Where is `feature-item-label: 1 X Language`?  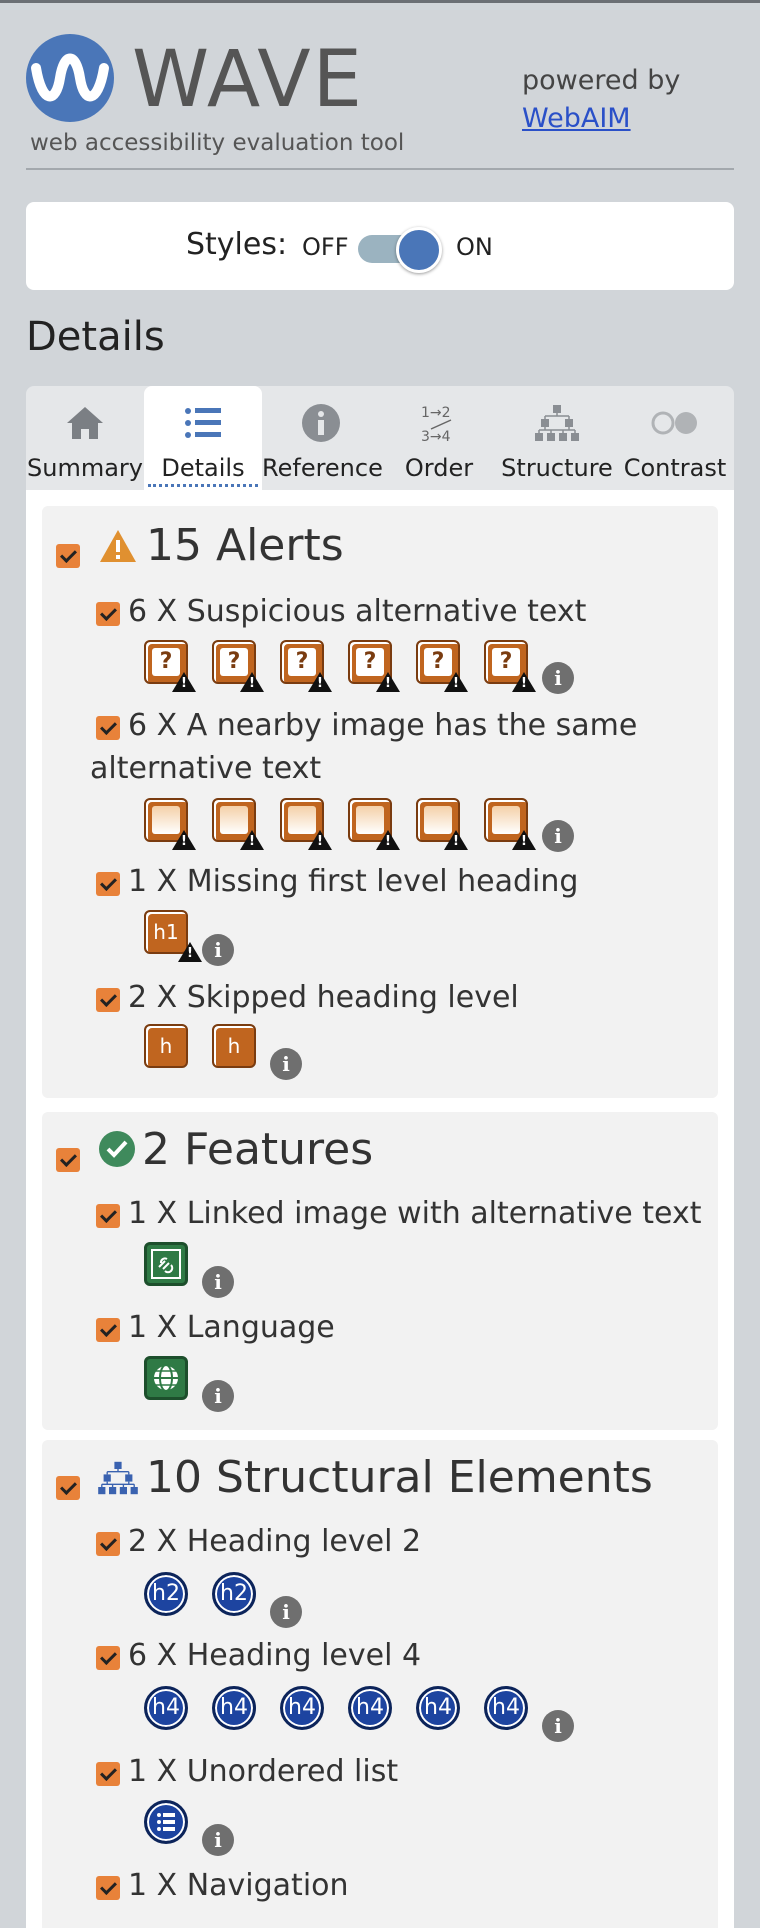 feature-item-label: 1 X Language is located at coordinates (231, 1327).